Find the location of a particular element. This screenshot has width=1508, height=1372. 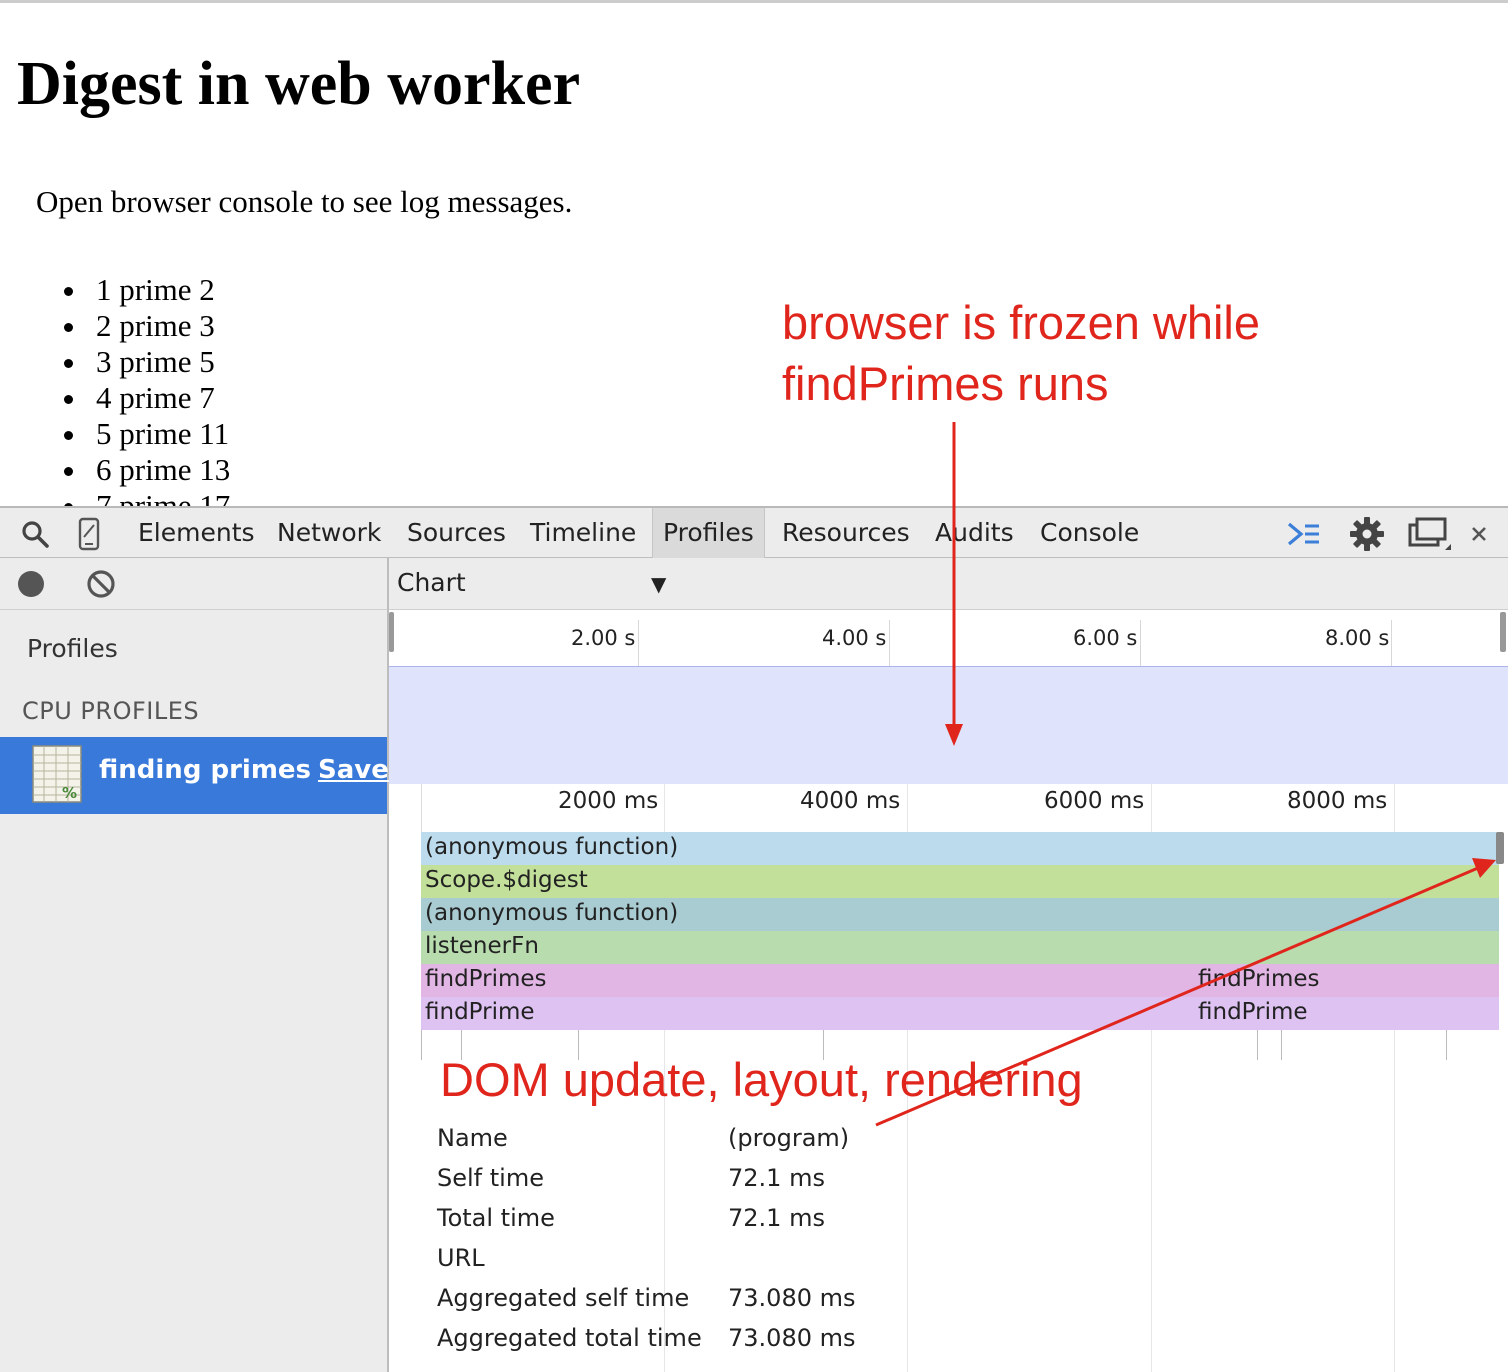

tab-profiles: Profiles is located at coordinates (708, 533).